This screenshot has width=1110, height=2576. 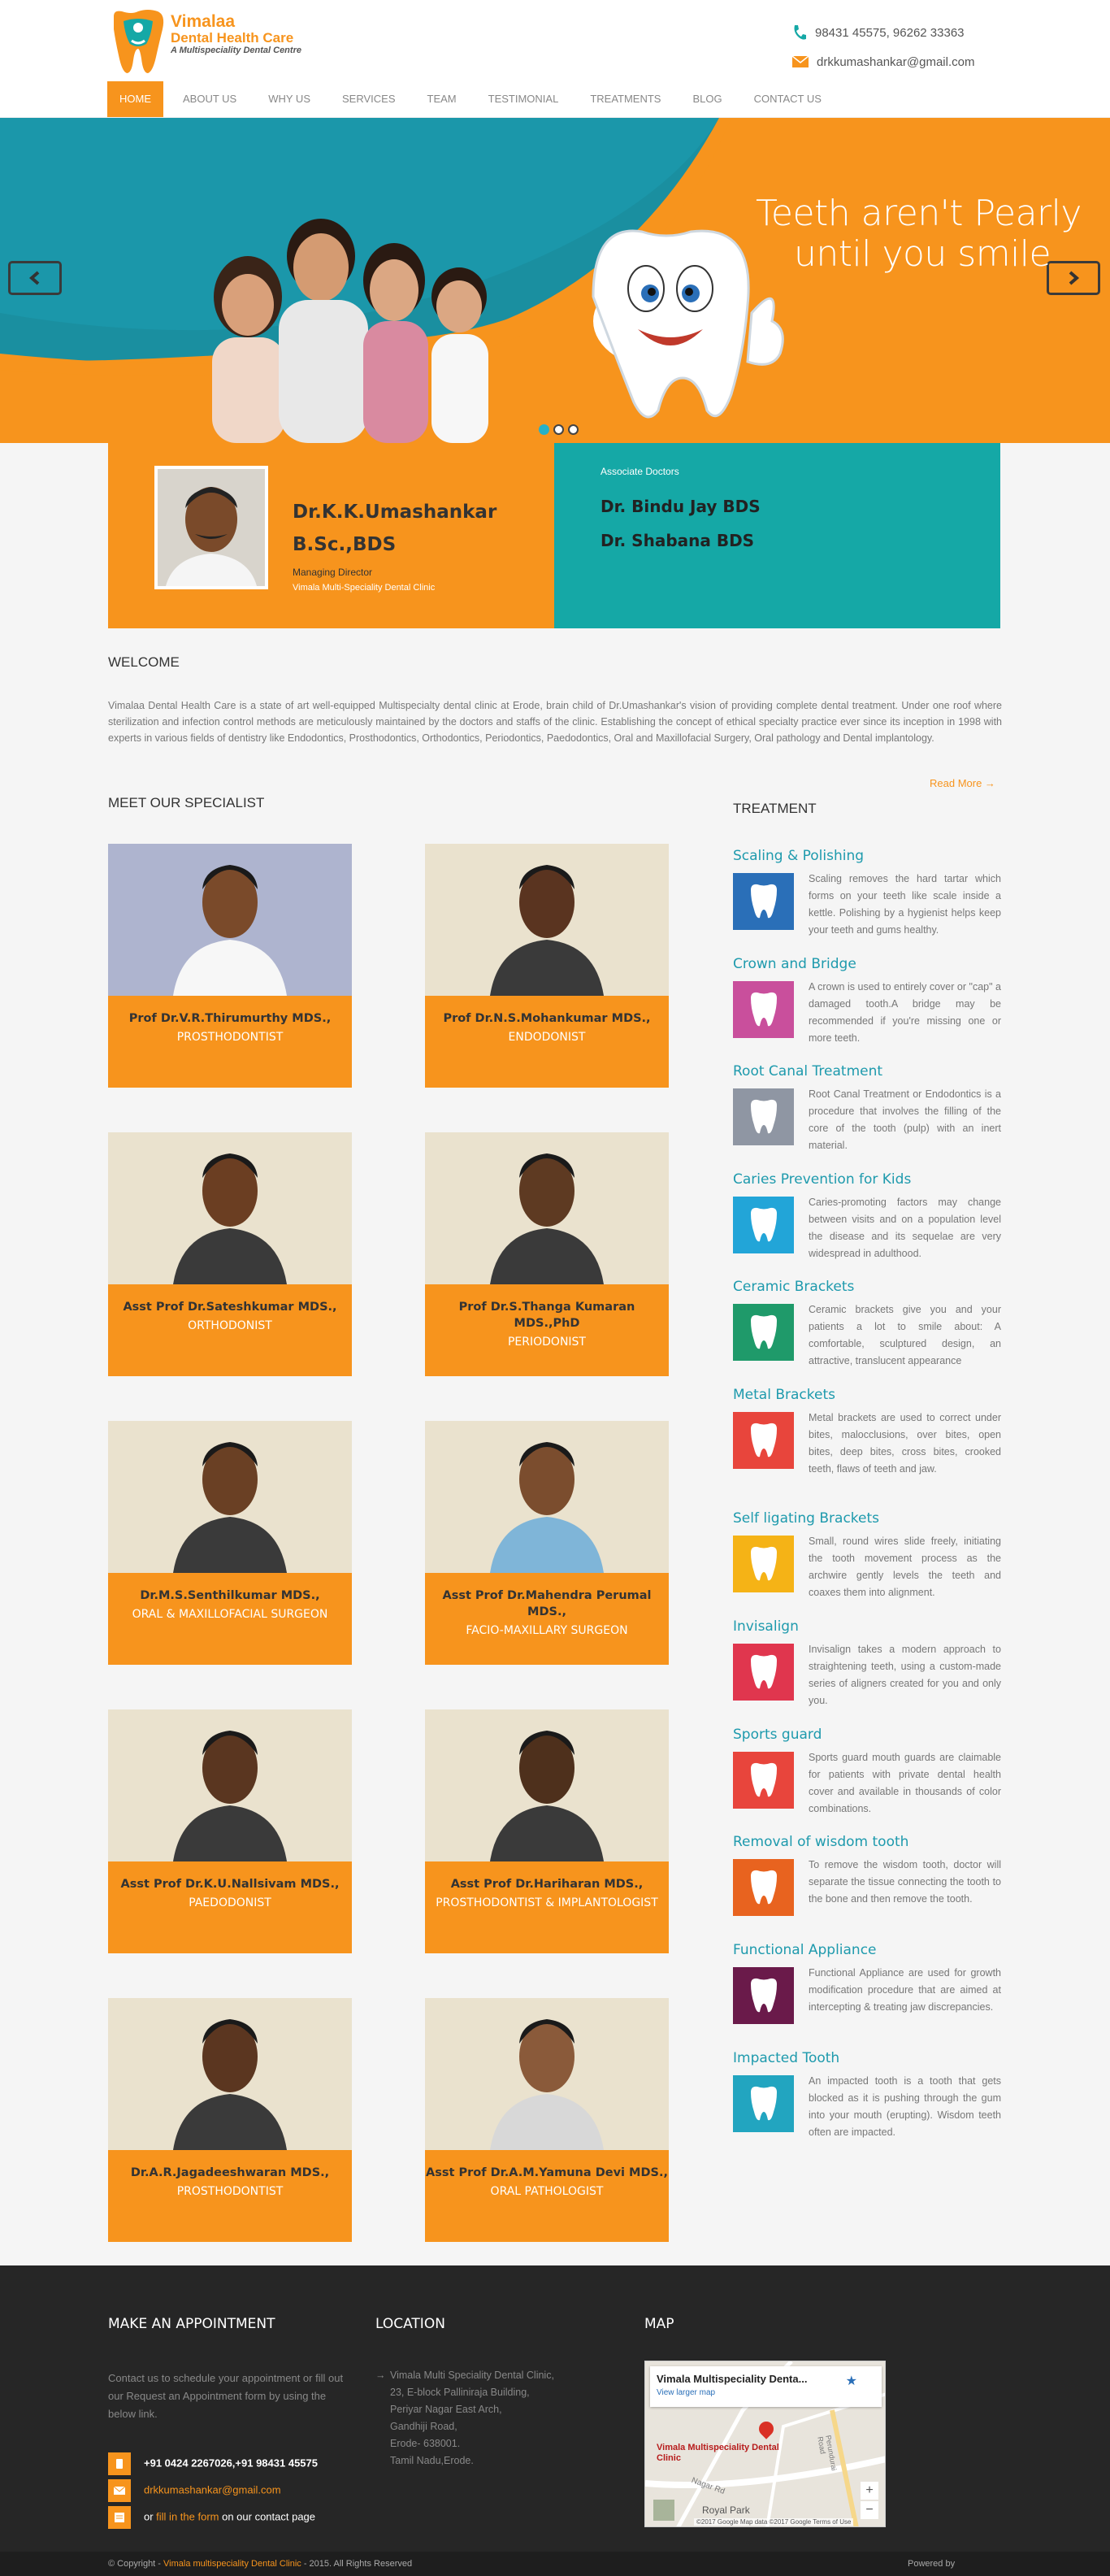 I want to click on address-line-first: Vimala Multi Speciality Dental Clinic,, so click(x=472, y=2375).